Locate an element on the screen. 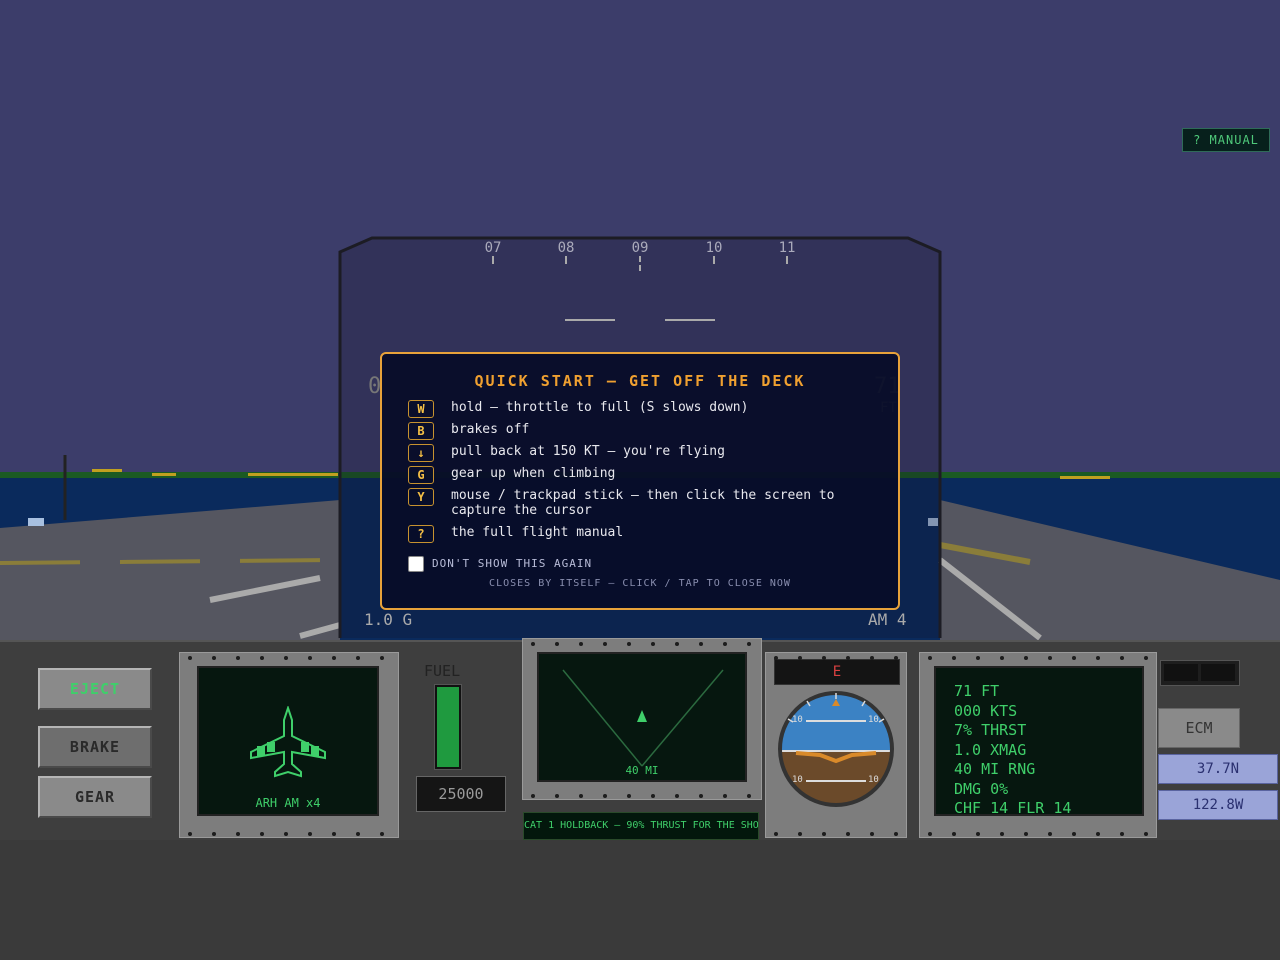  key-down-arrow-badge: ↓ is located at coordinates (421, 453).